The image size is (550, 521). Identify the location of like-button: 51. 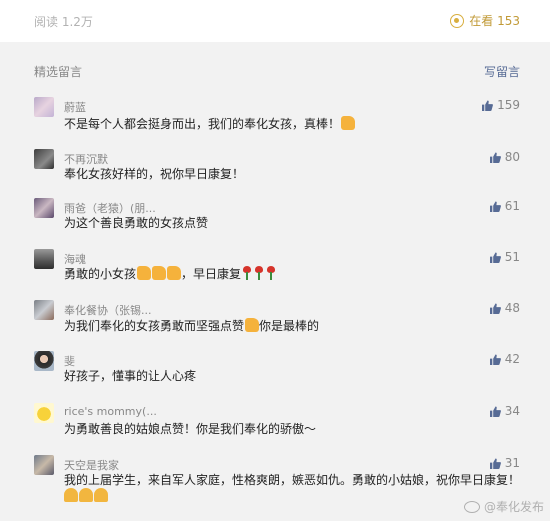
(504, 257).